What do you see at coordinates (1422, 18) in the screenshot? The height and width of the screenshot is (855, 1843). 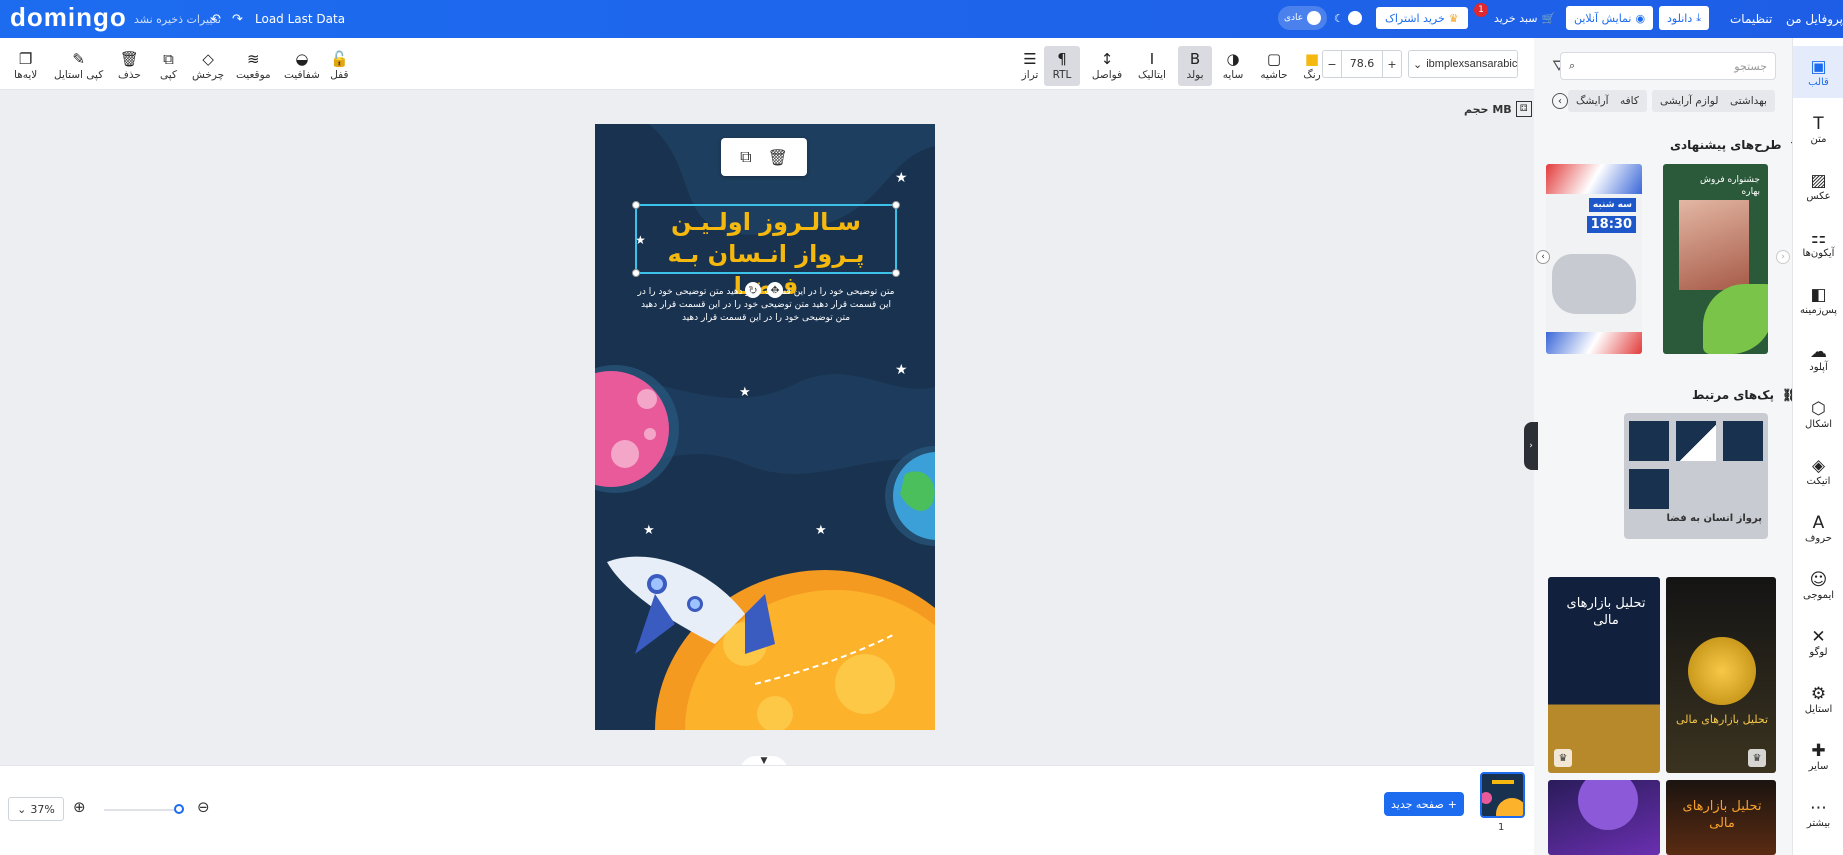 I see `subscribe-button: خرید اشتراک ♛` at bounding box center [1422, 18].